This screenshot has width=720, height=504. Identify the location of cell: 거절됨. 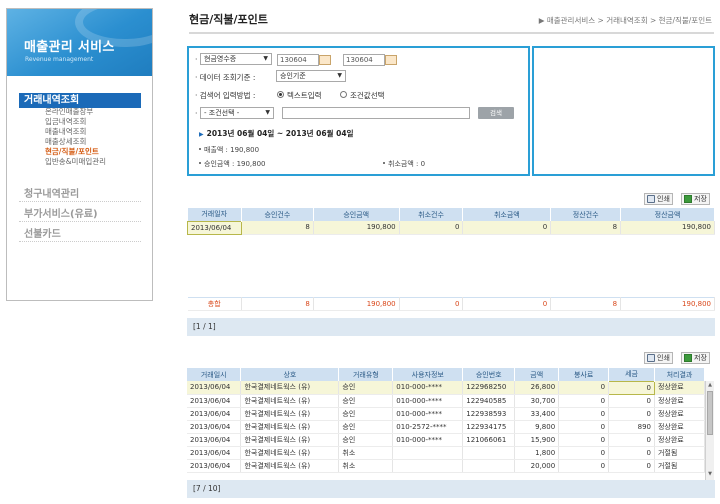
(680, 453).